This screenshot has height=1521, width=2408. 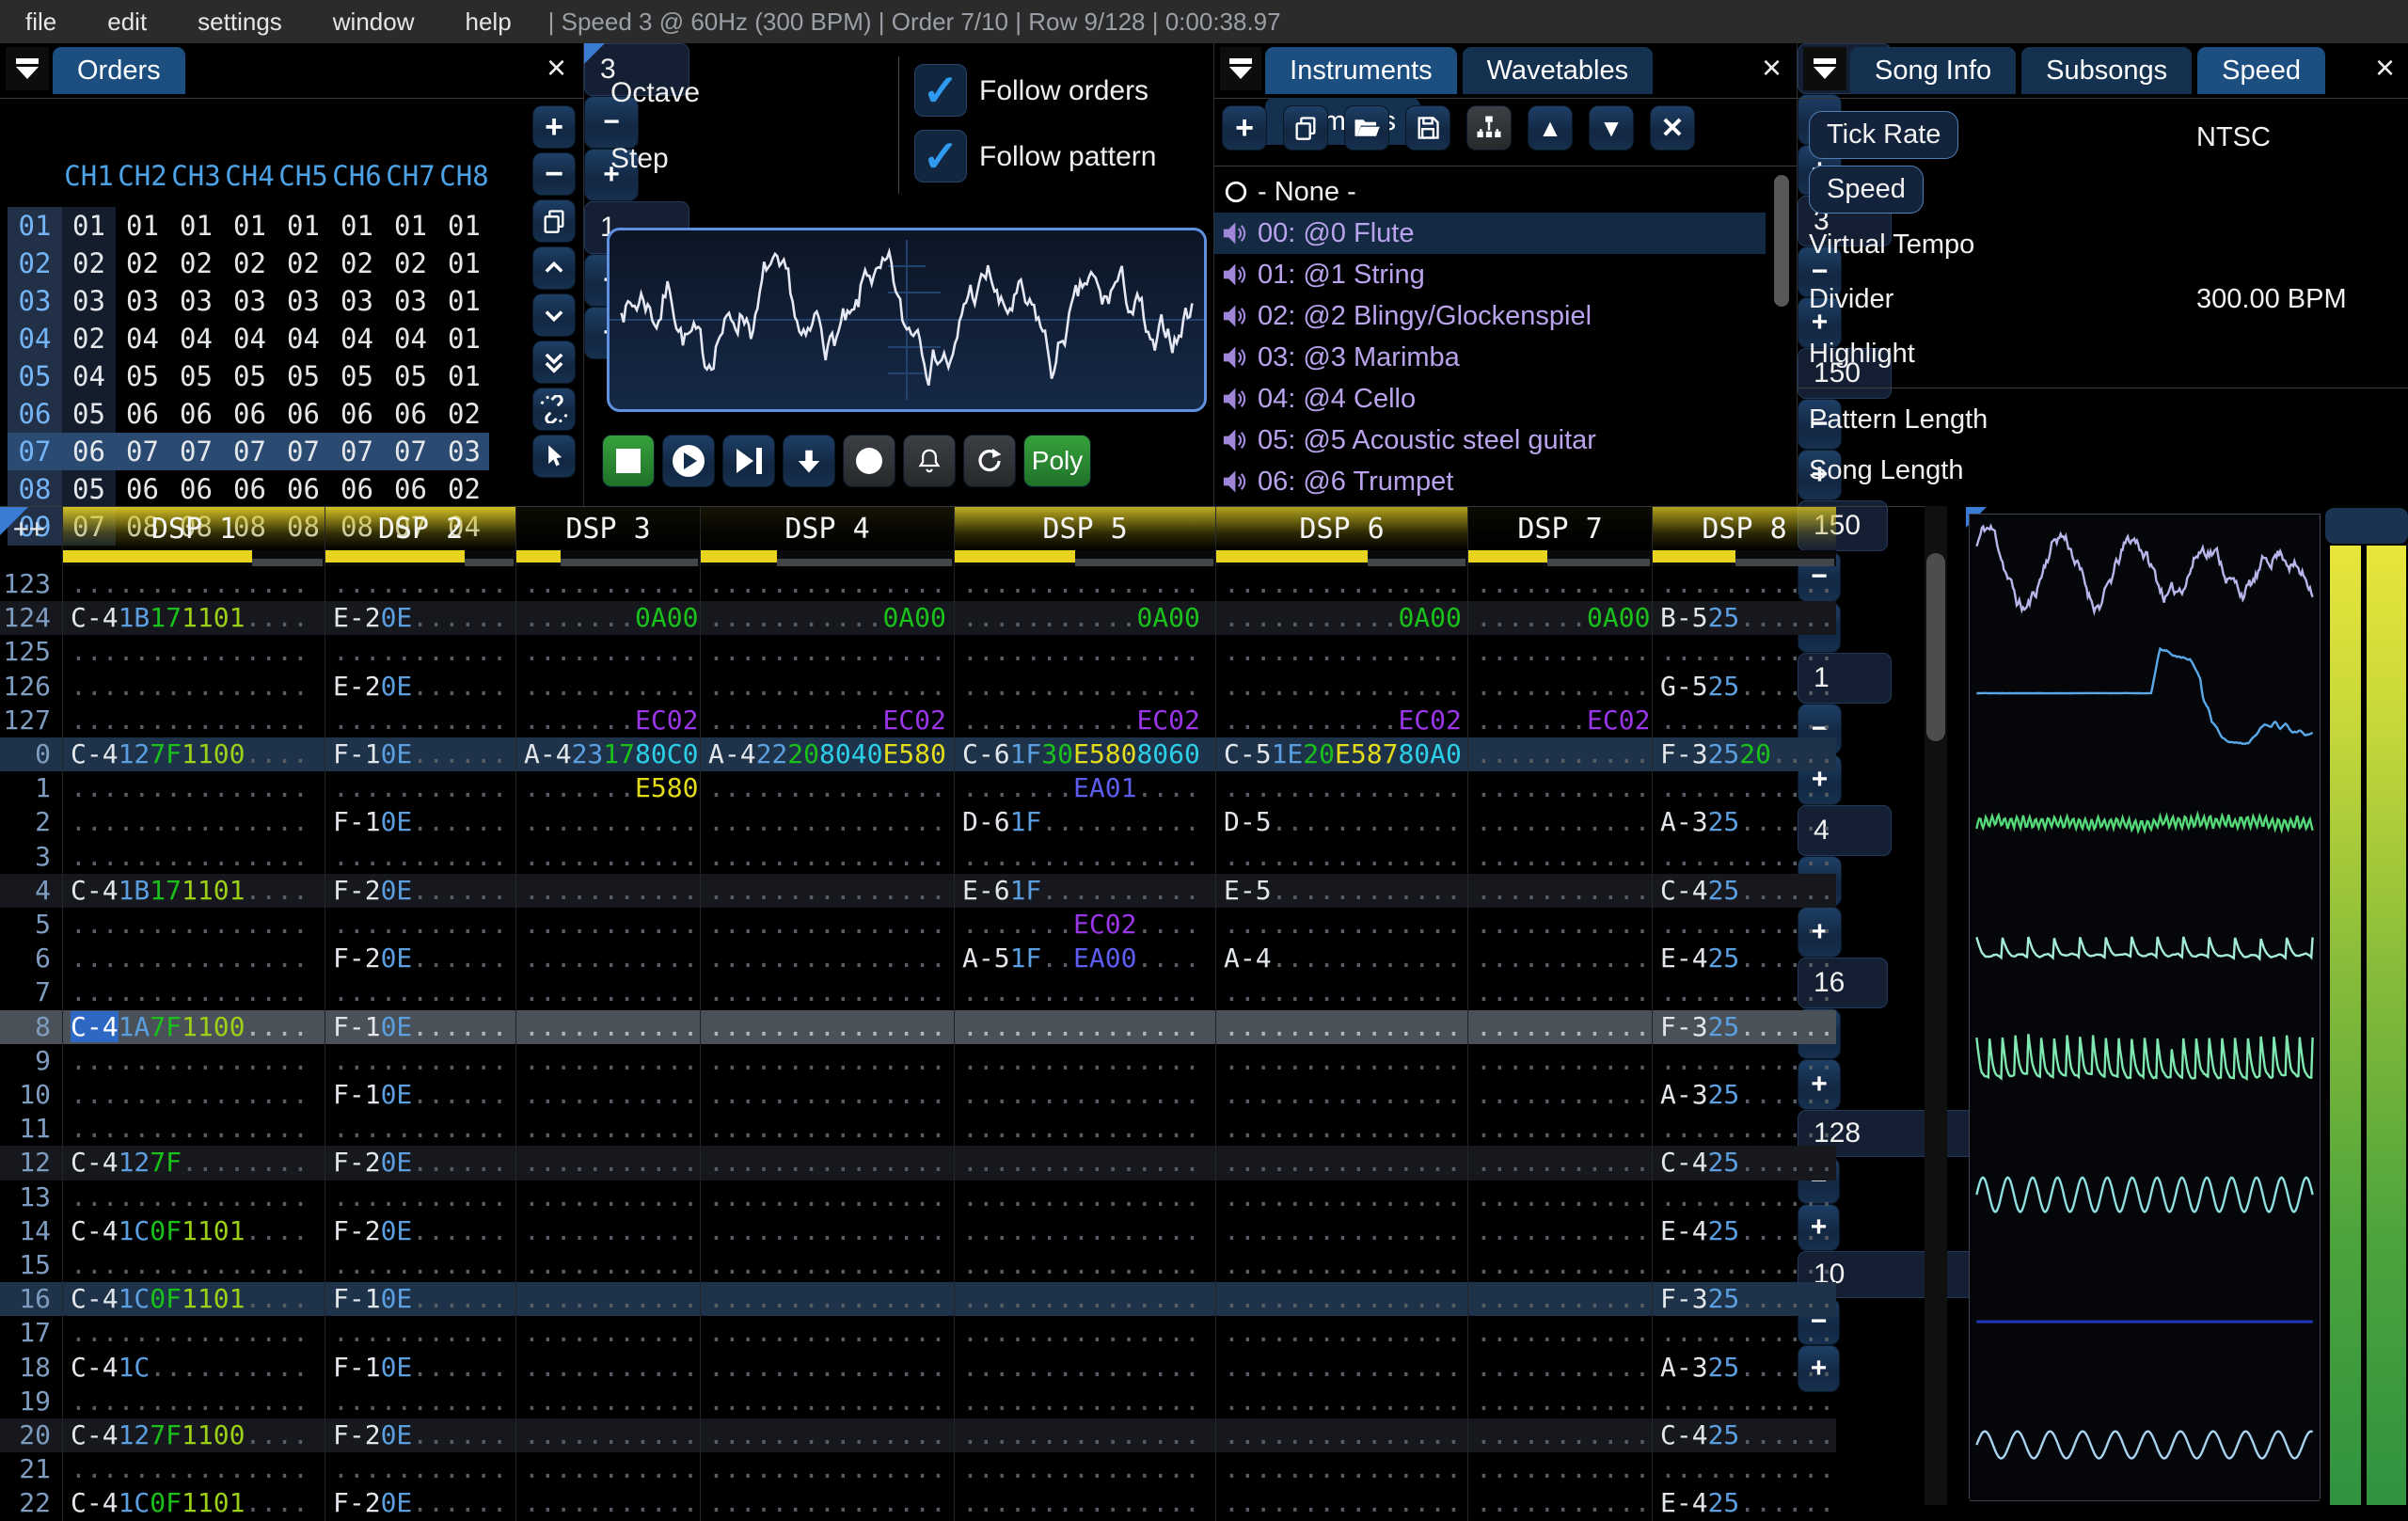 I want to click on menu-item-window: window, so click(x=374, y=22).